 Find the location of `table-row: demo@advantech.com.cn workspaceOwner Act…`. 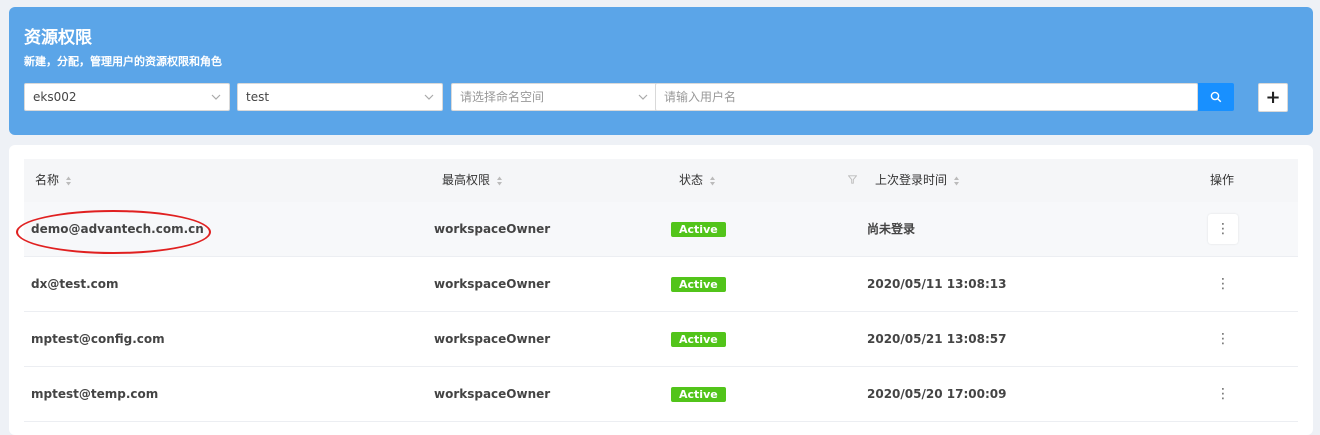

table-row: demo@advantech.com.cn workspaceOwner Act… is located at coordinates (661, 229).